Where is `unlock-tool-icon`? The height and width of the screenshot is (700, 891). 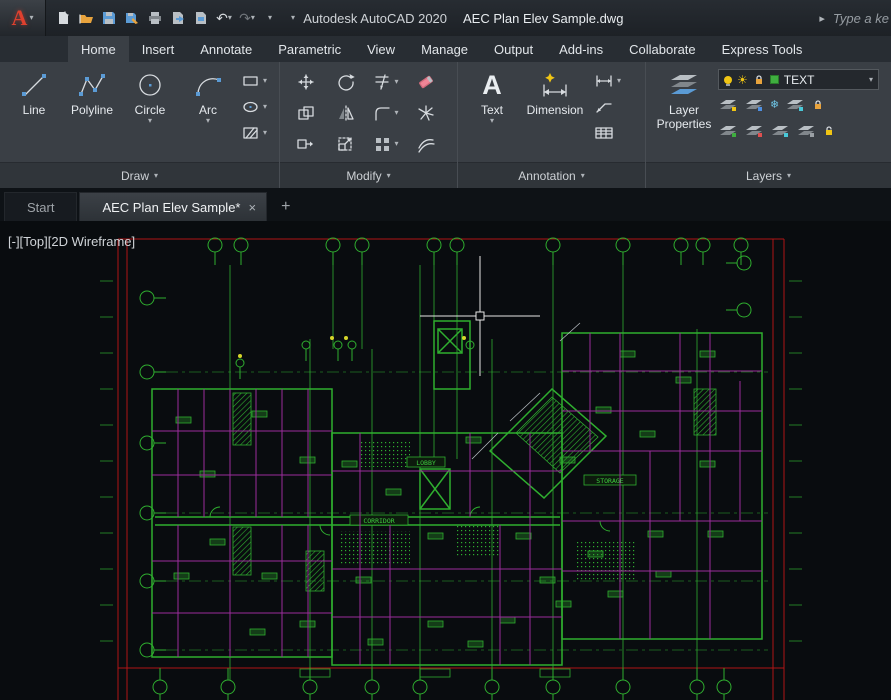 unlock-tool-icon is located at coordinates (829, 131).